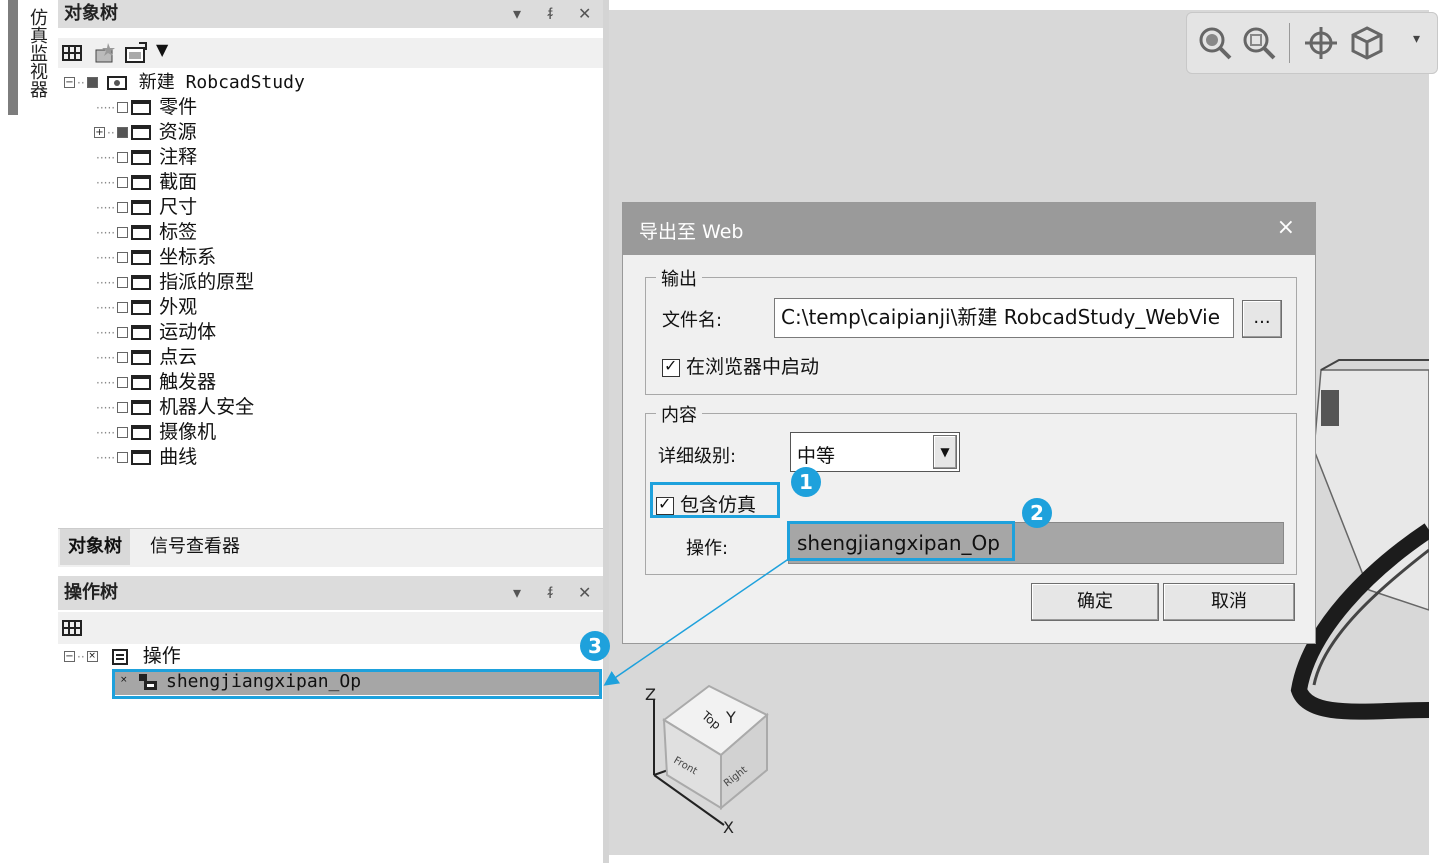  Describe the element at coordinates (1037, 513) in the screenshot. I see `callout-badge-2: 2` at that location.